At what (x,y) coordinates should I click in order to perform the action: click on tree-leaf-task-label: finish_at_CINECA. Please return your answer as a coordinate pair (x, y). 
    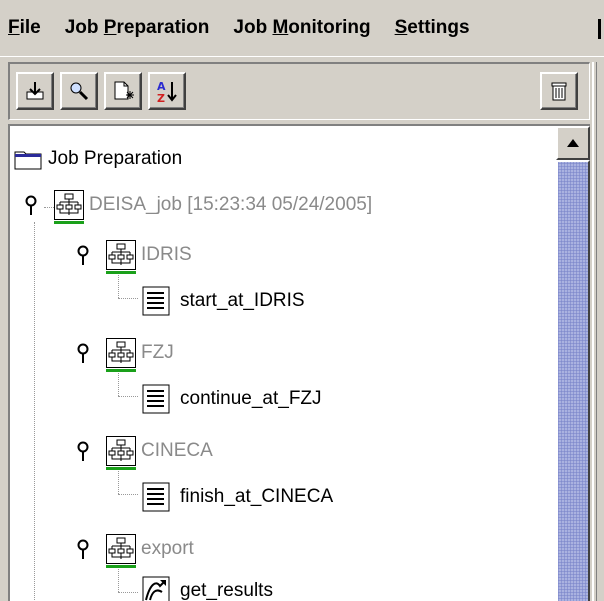
    Looking at the image, I should click on (257, 496).